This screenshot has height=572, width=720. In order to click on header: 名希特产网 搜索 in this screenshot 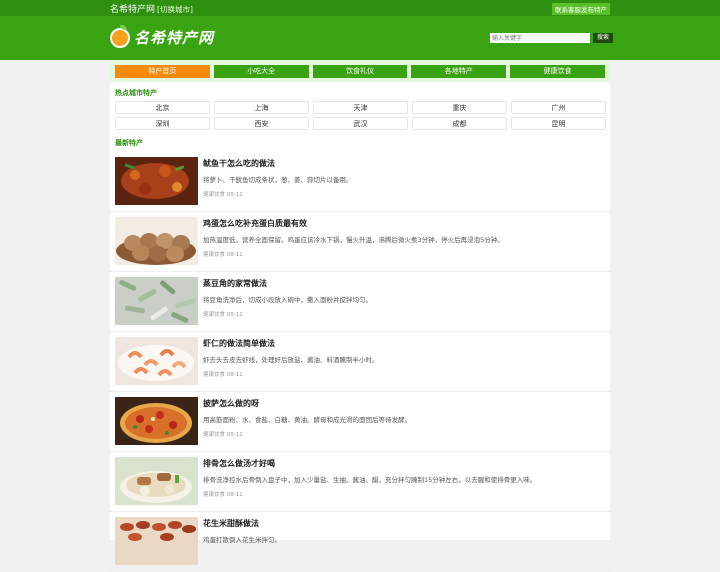, I will do `click(360, 38)`.